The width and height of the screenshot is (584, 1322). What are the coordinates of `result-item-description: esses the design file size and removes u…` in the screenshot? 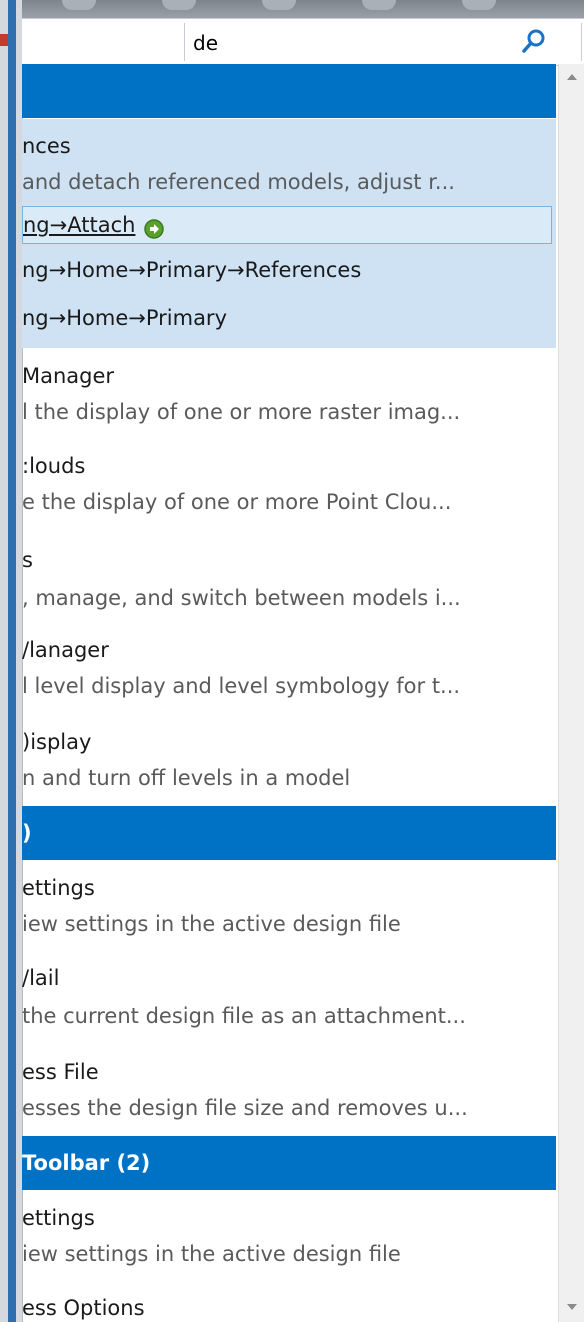 It's located at (245, 1108).